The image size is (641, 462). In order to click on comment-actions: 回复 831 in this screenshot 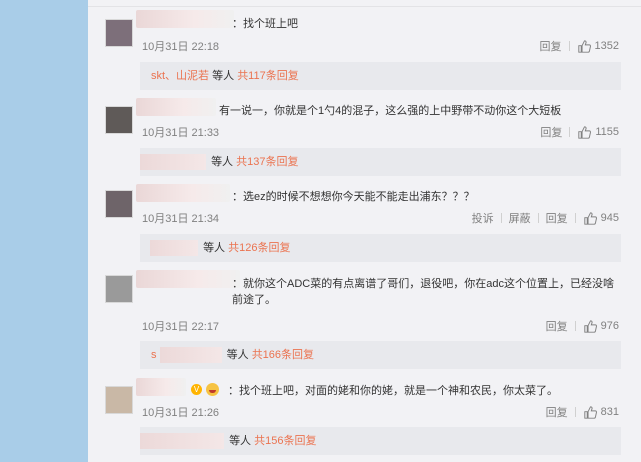, I will do `click(579, 412)`.